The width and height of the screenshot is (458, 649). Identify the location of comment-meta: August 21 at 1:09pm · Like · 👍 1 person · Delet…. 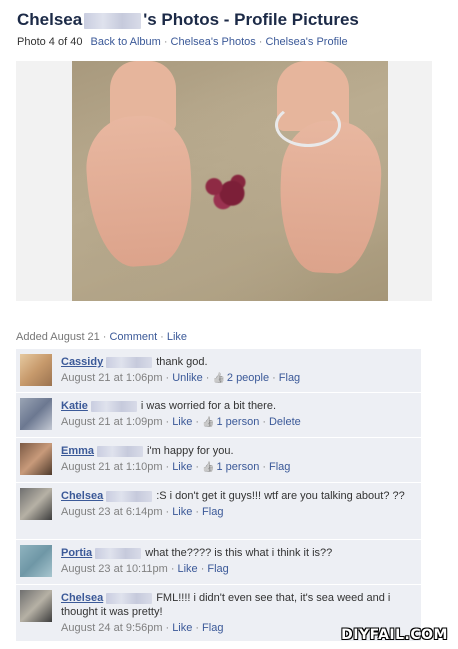
(239, 422).